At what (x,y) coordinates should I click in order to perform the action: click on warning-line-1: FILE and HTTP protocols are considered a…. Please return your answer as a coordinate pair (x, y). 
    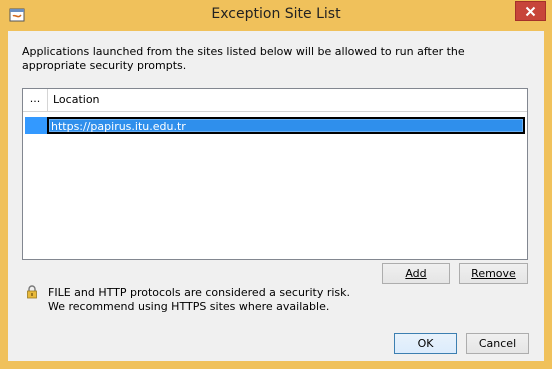
    Looking at the image, I should click on (199, 292).